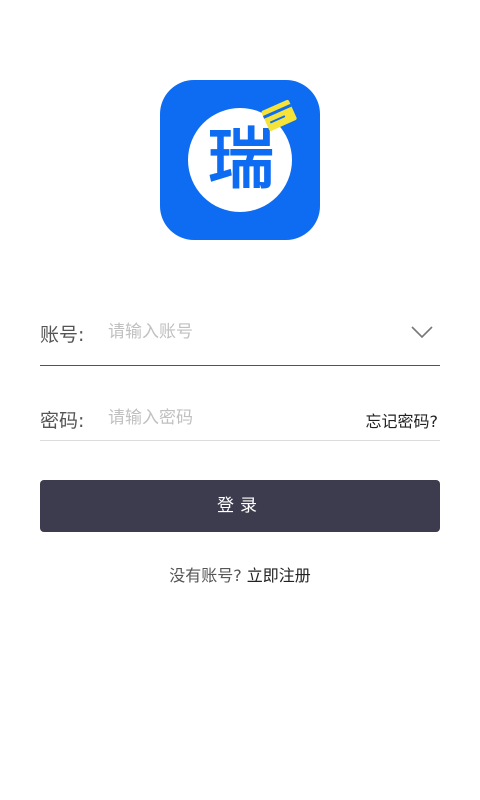 This screenshot has height=800, width=480. I want to click on login-button: 登录, so click(240, 506).